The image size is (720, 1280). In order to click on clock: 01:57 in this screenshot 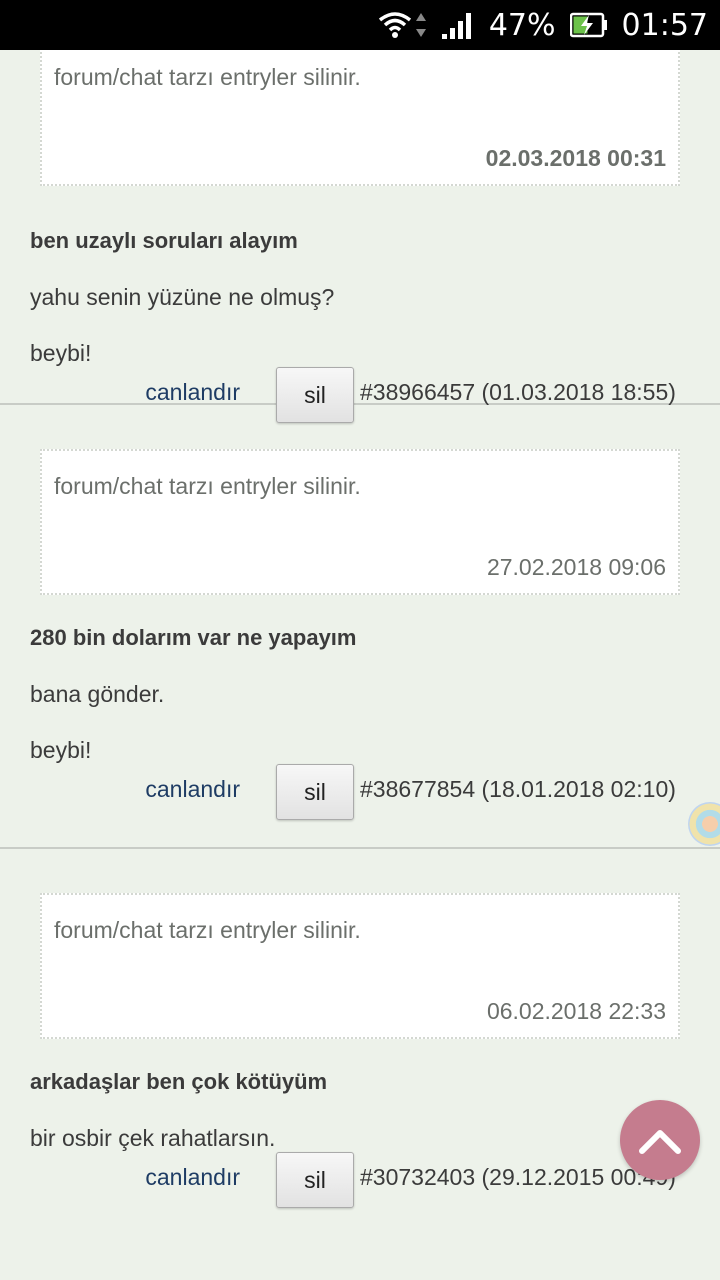, I will do `click(664, 25)`.